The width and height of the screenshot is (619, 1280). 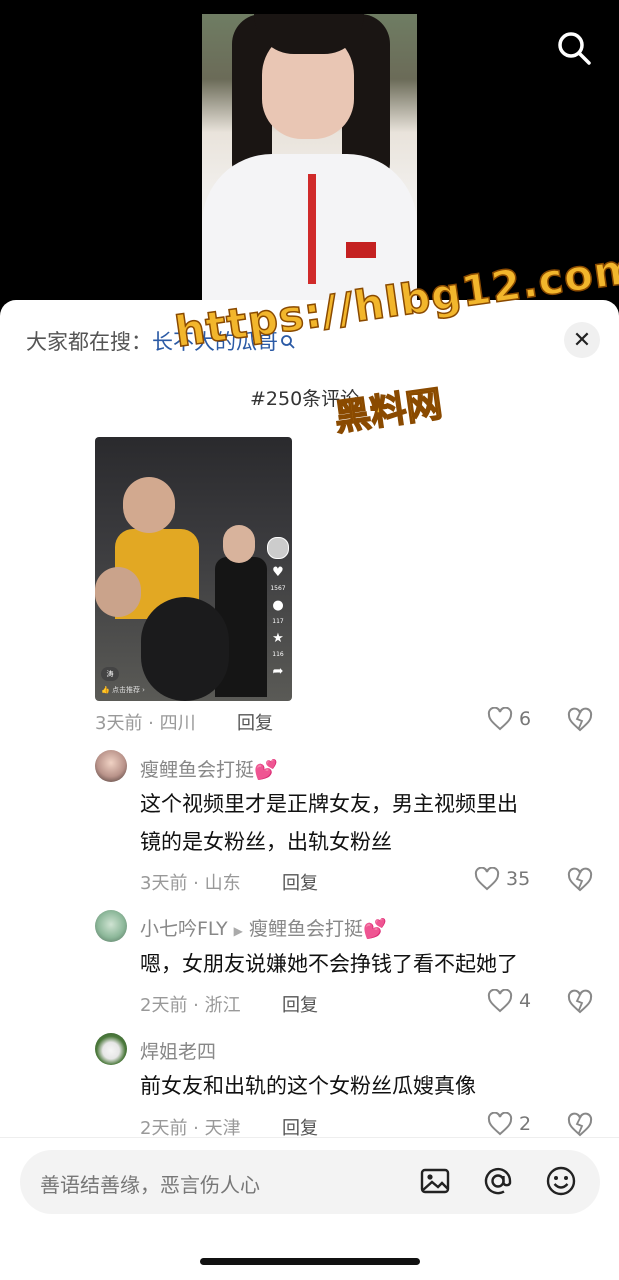 What do you see at coordinates (435, 1181) in the screenshot?
I see `image-icon` at bounding box center [435, 1181].